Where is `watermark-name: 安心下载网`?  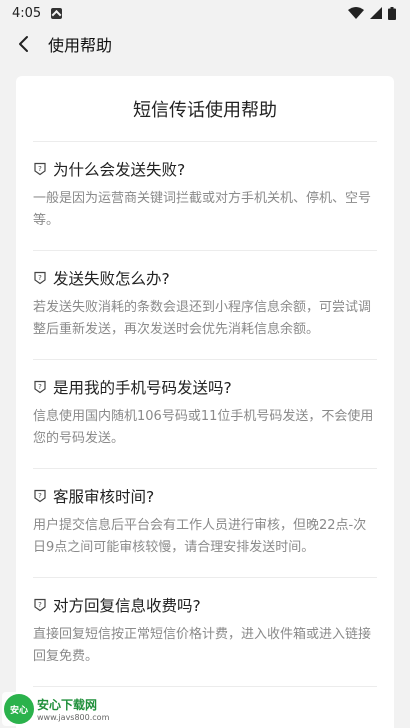
watermark-name: 安心下载网 is located at coordinates (67, 705).